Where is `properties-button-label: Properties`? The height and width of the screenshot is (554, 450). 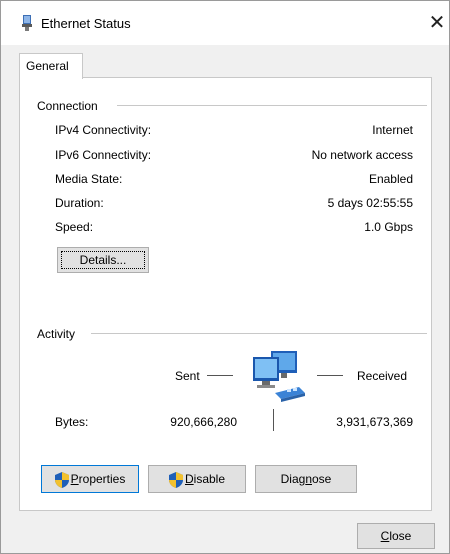 properties-button-label: Properties is located at coordinates (98, 479).